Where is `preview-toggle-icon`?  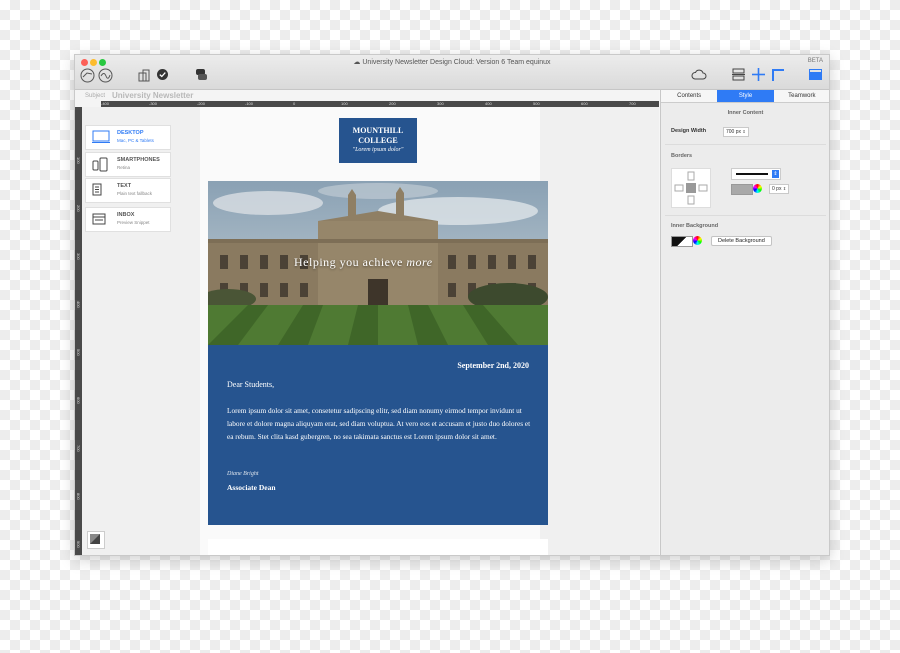 preview-toggle-icon is located at coordinates (95, 539).